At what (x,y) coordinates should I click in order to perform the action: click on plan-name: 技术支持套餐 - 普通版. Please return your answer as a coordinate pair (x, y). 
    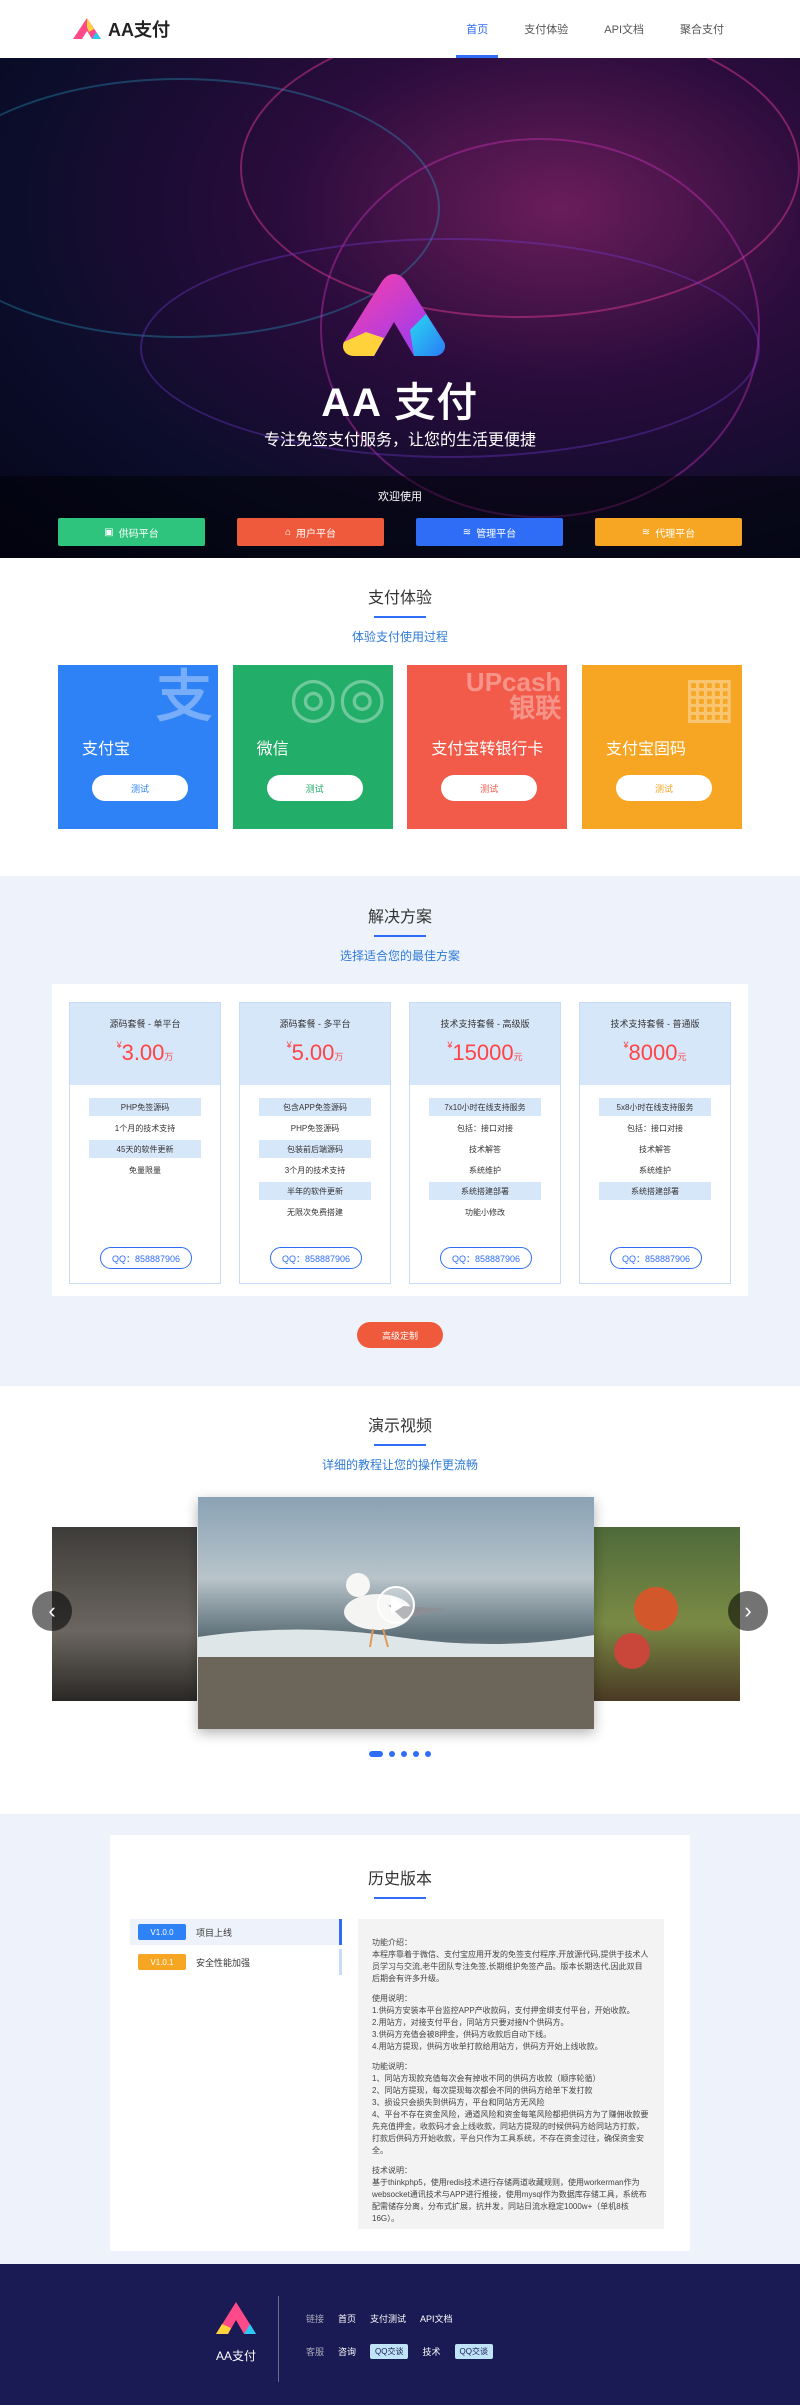
    Looking at the image, I should click on (655, 1024).